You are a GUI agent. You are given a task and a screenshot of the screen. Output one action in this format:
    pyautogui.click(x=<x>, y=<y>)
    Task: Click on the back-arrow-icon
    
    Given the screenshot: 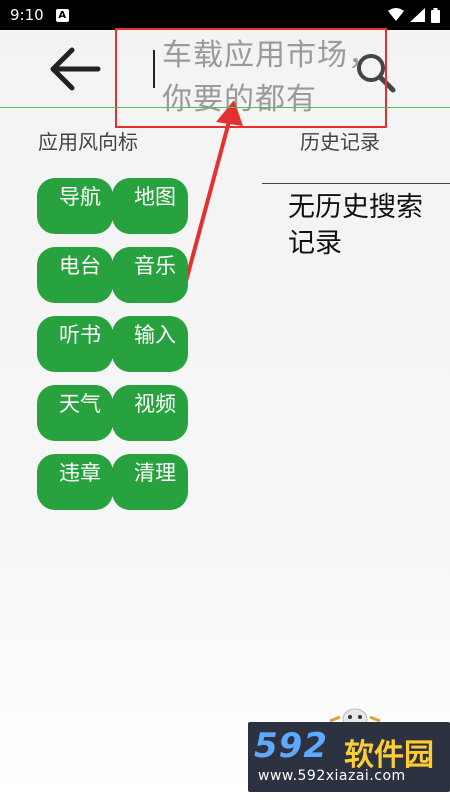 What is the action you would take?
    pyautogui.click(x=75, y=69)
    